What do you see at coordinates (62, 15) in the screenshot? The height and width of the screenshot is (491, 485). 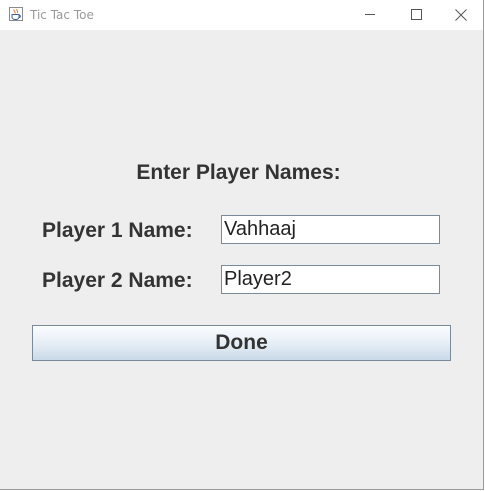 I see `window-title: Tic Tac Toe` at bounding box center [62, 15].